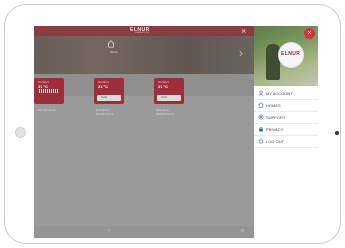 The height and width of the screenshot is (248, 345). Describe the element at coordinates (47, 110) in the screenshot. I see `device-name: ELNUR 20 1F` at that location.